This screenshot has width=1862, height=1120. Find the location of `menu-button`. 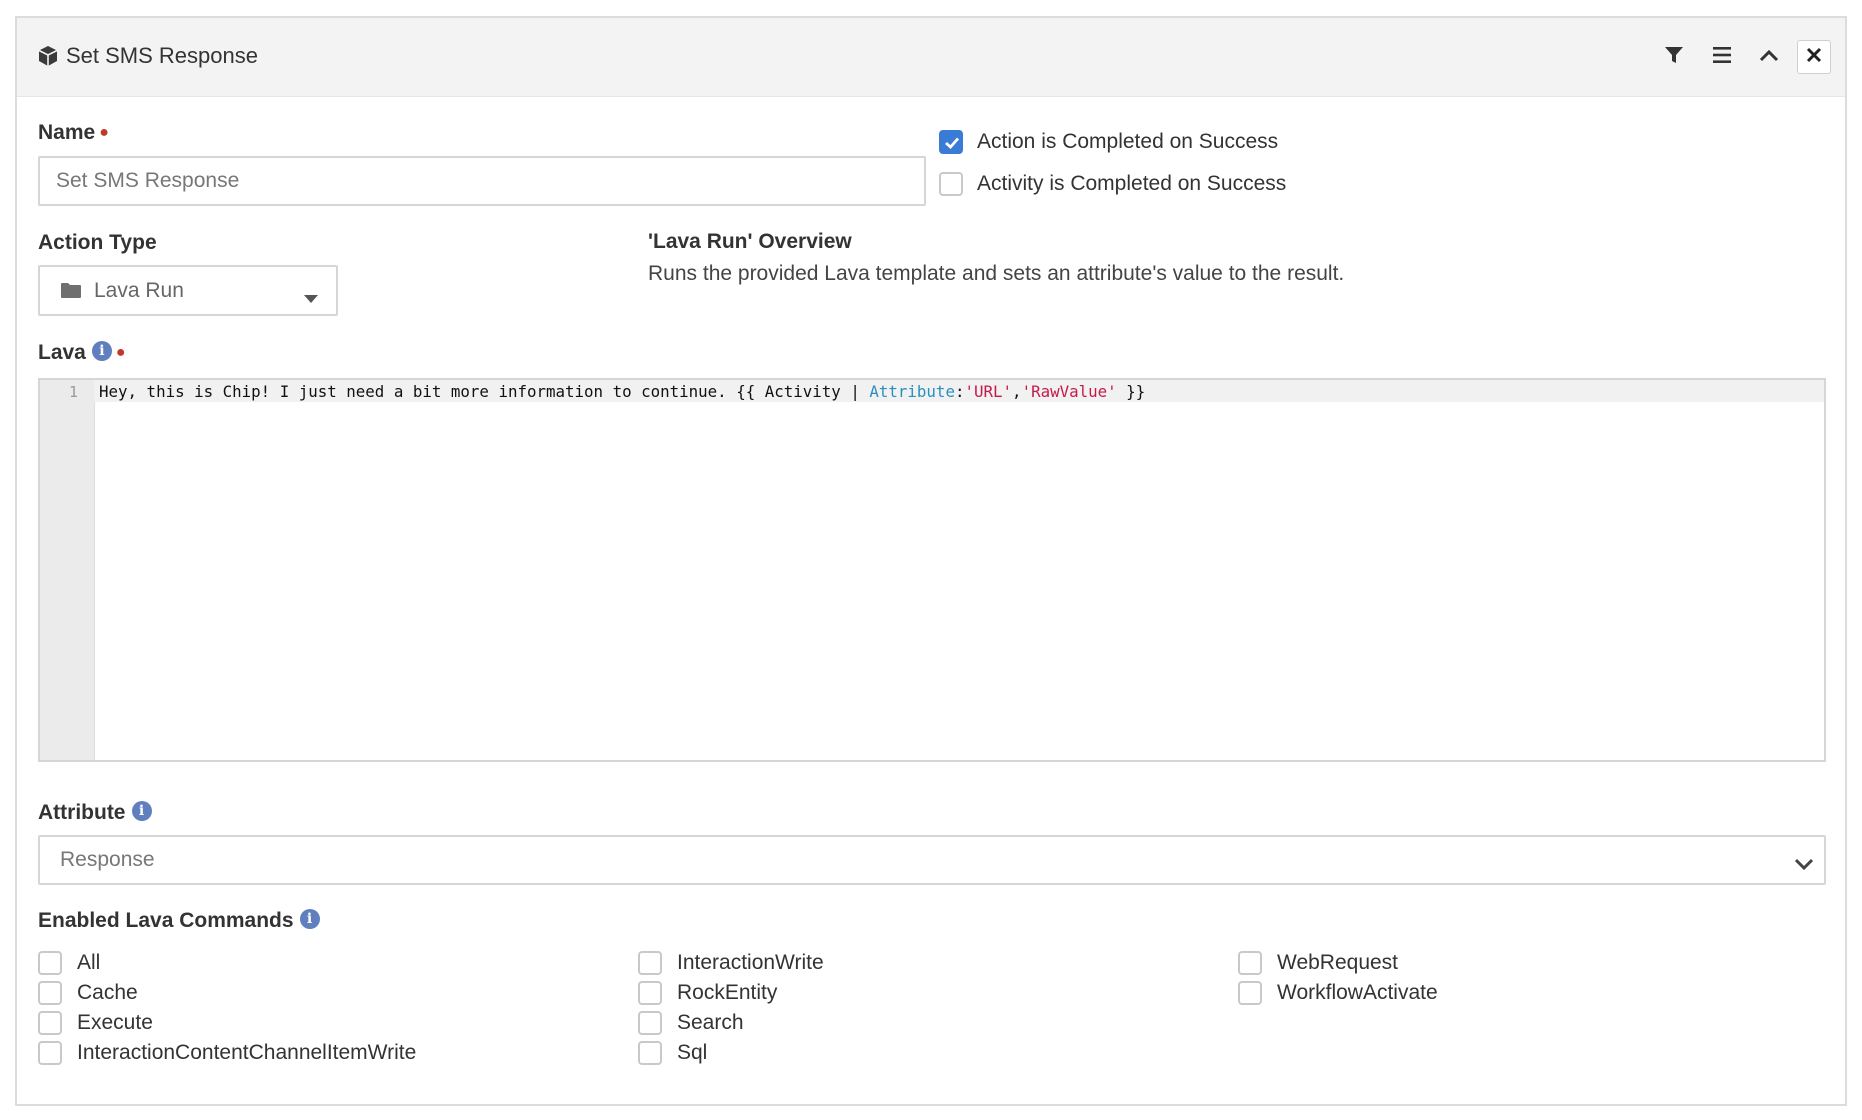

menu-button is located at coordinates (1722, 57).